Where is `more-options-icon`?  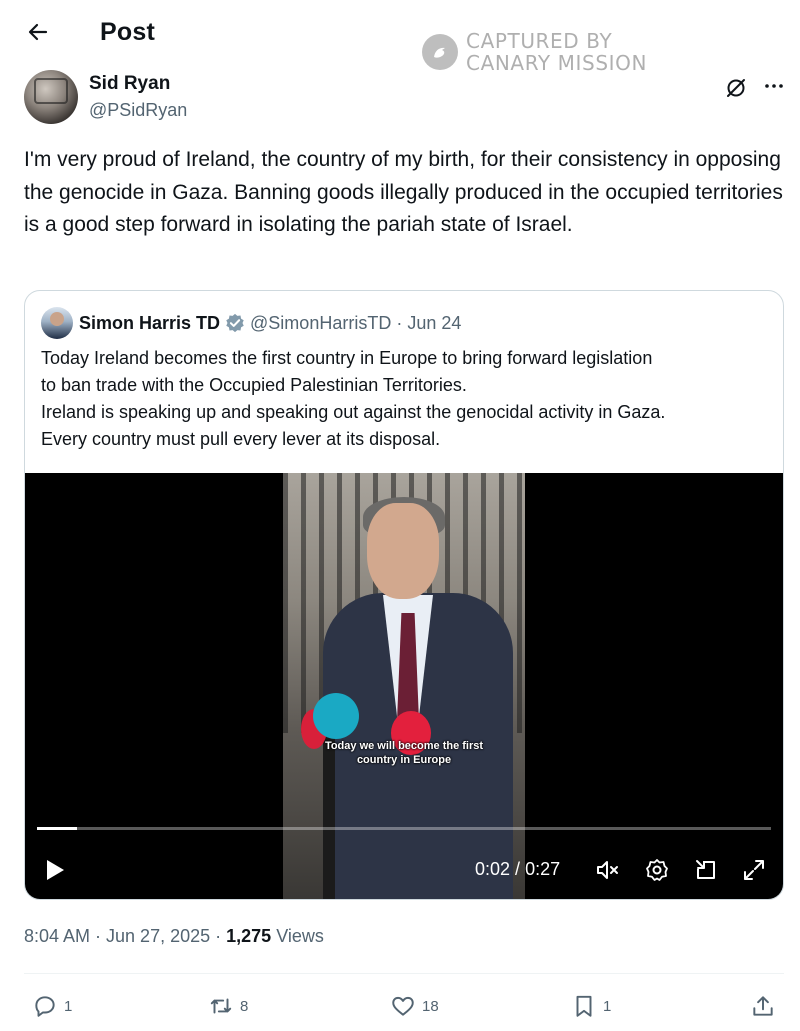 more-options-icon is located at coordinates (774, 86).